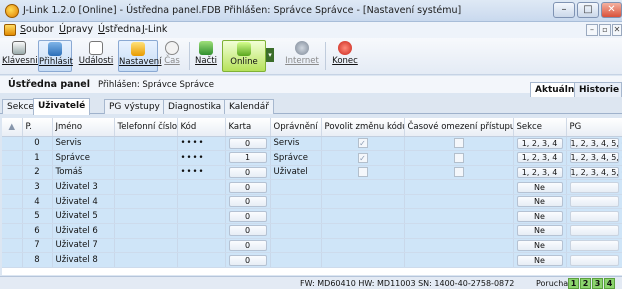 This screenshot has height=289, width=622. Describe the element at coordinates (201, 127) in the screenshot. I see `column-header-kod: Kód` at that location.